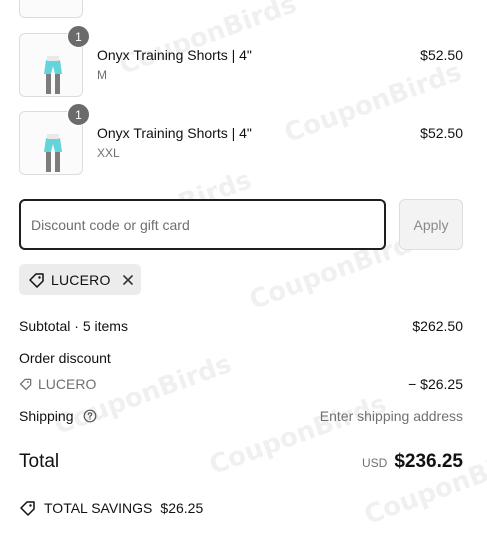 The image size is (487, 539). Describe the element at coordinates (98, 508) in the screenshot. I see `total-savings-label: TOTAL SAVINGS` at that location.